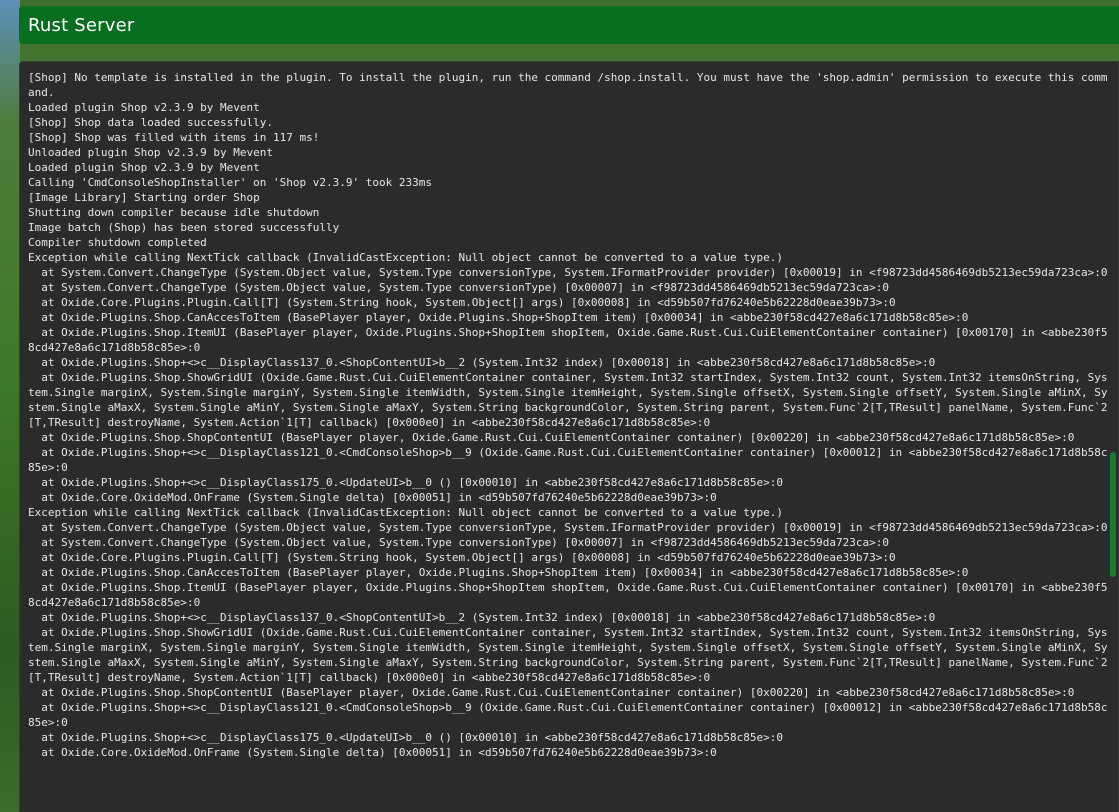 The width and height of the screenshot is (1119, 812). I want to click on console-line: [Shop] Shop data loaded successfully., so click(151, 122).